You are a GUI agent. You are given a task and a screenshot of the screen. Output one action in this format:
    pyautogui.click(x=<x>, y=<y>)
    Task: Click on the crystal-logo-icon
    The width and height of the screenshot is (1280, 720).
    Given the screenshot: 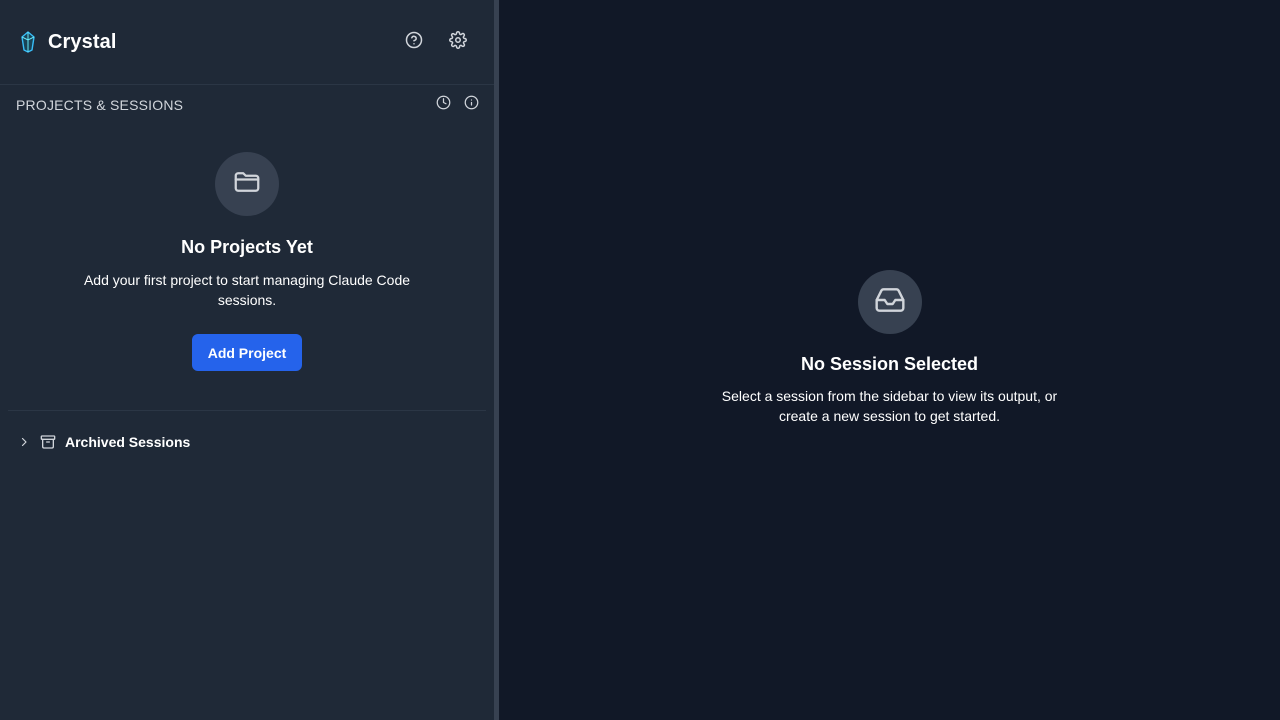 What is the action you would take?
    pyautogui.click(x=28, y=42)
    